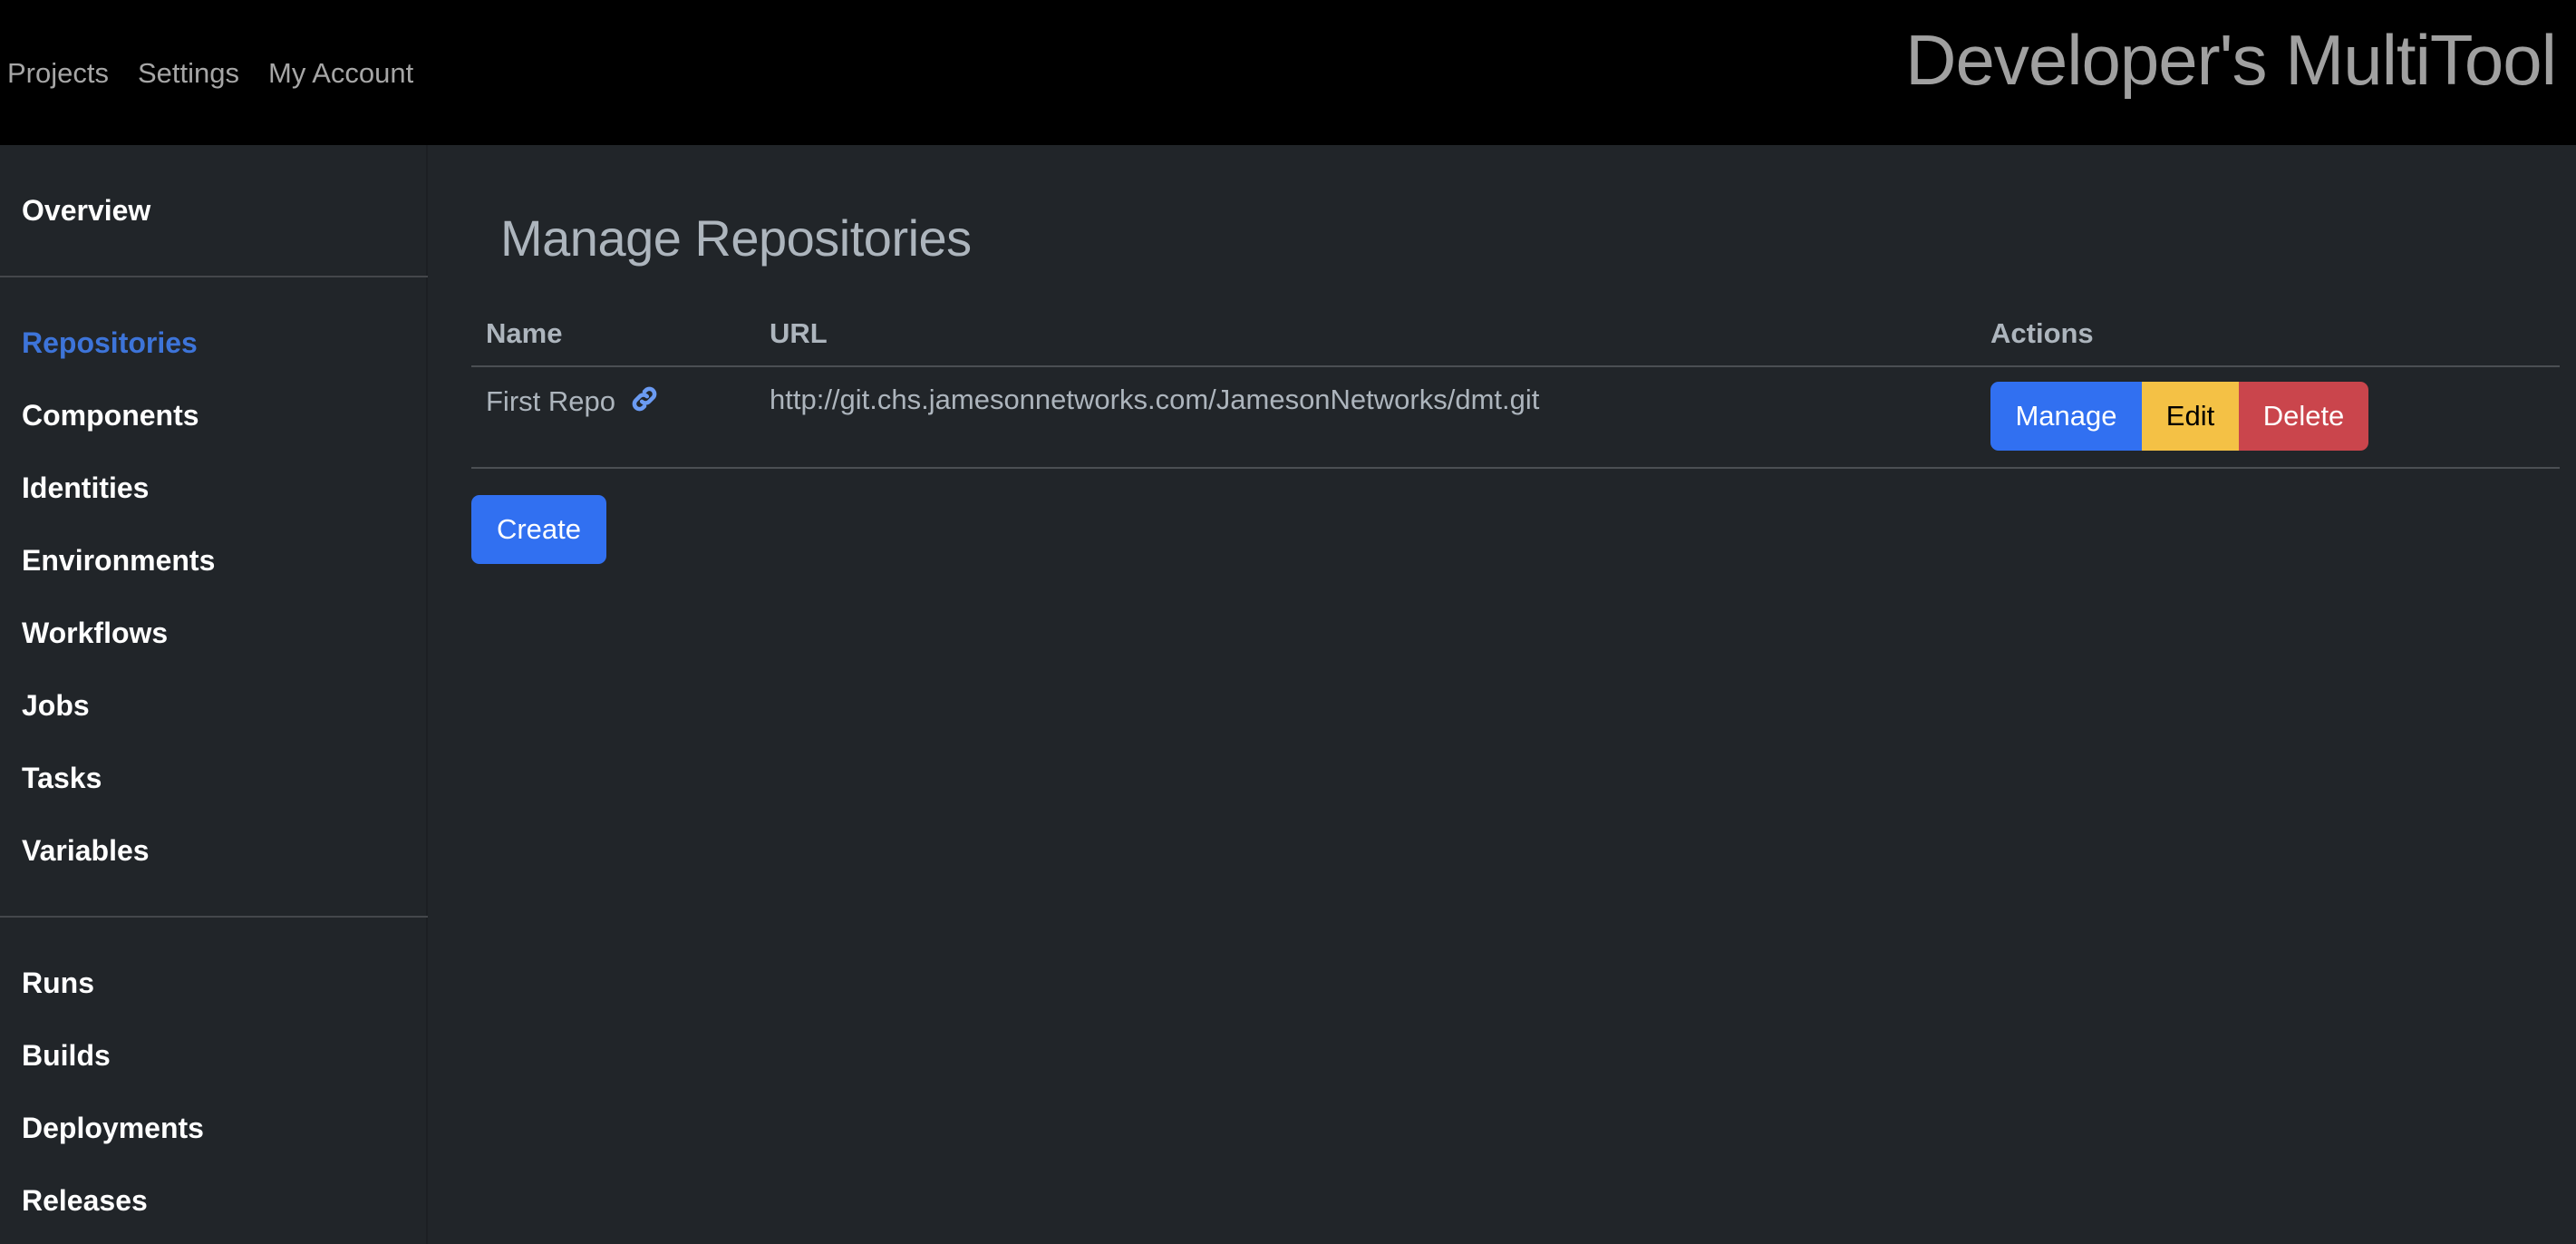  I want to click on edit-button: Edit, so click(2190, 416).